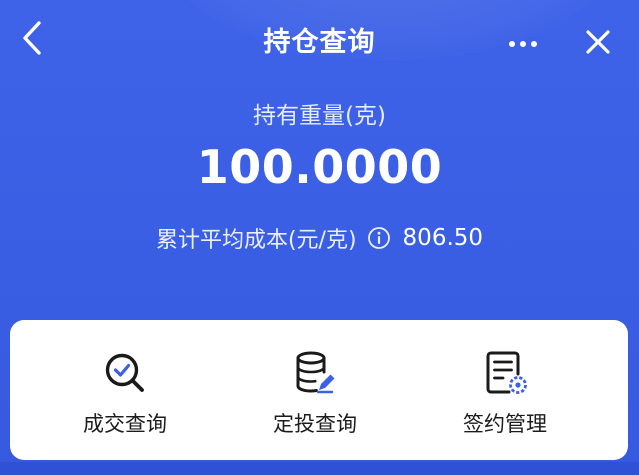  Describe the element at coordinates (315, 373) in the screenshot. I see `coin-stack-edit-icon` at that location.